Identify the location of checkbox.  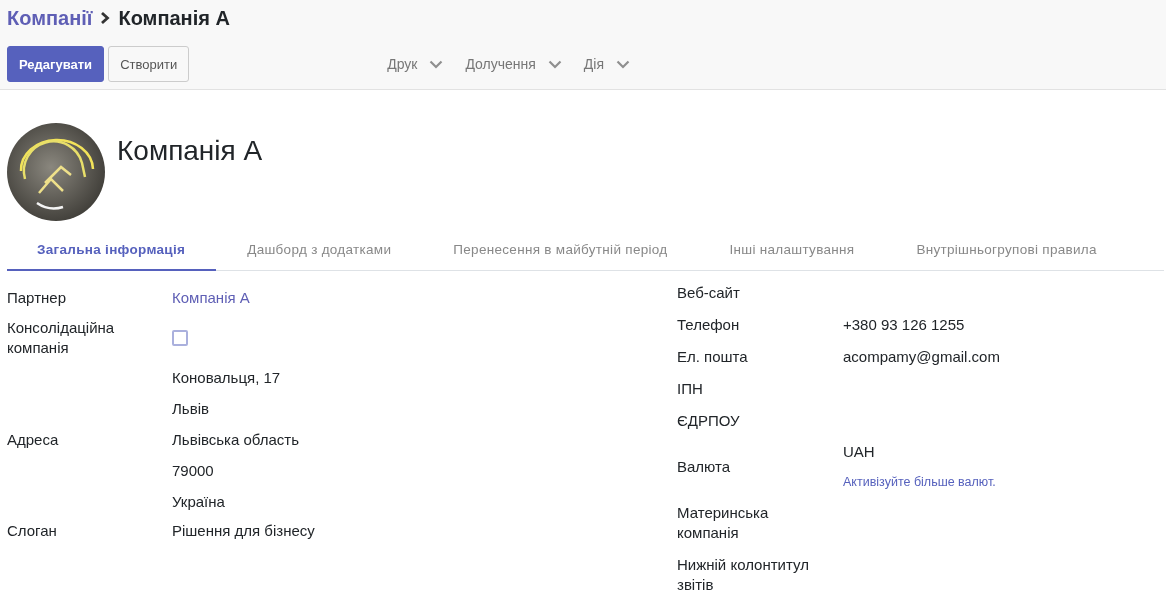
(180, 338).